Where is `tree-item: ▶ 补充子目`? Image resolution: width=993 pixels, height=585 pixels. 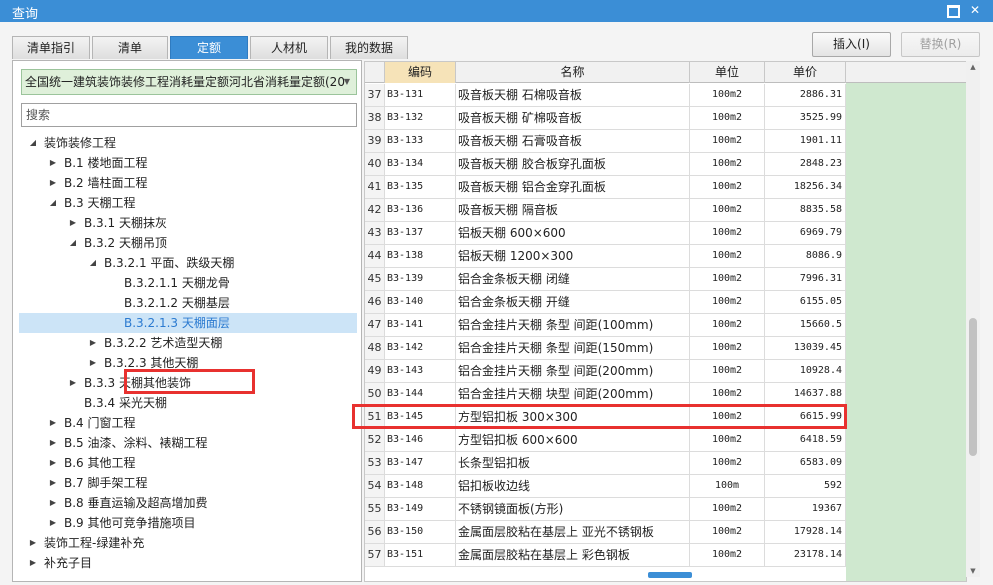
tree-item: ▶ 补充子目 is located at coordinates (188, 563).